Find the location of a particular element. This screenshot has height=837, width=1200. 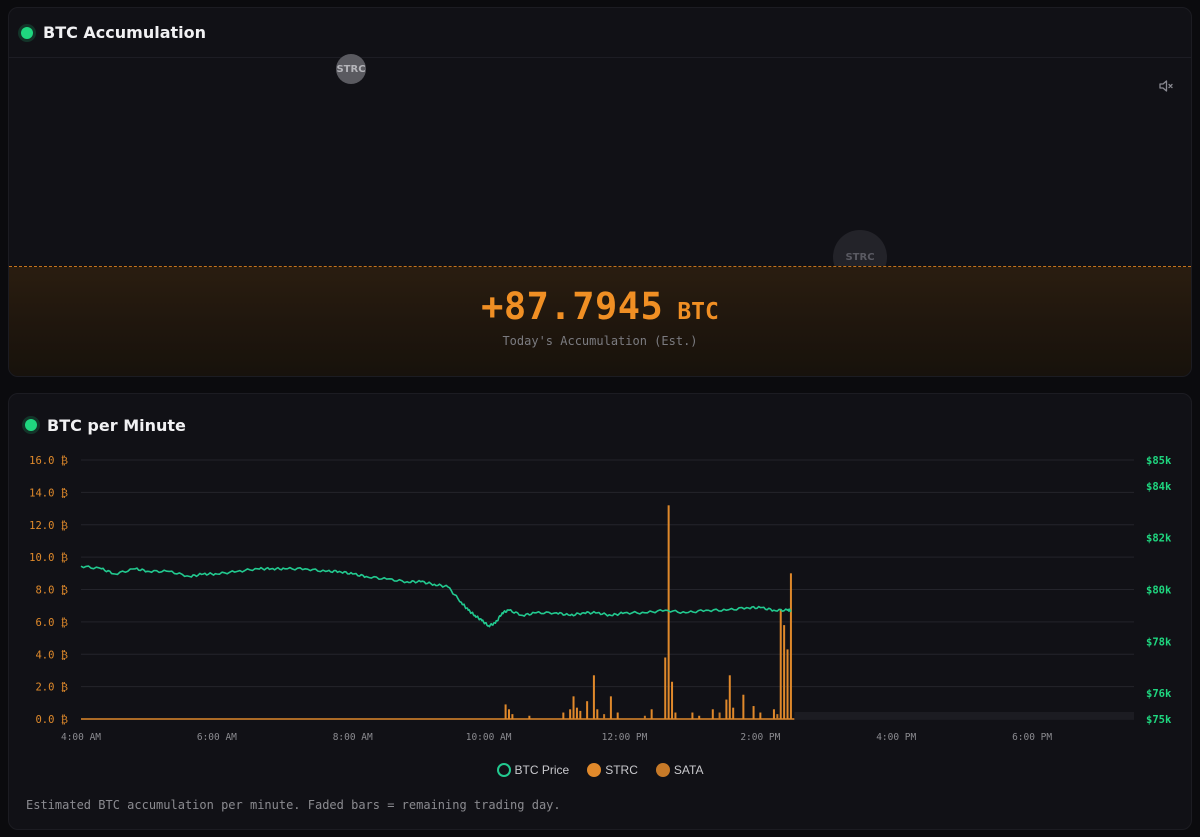

y-left-tick-label: 4.0 ₿ is located at coordinates (51, 655).